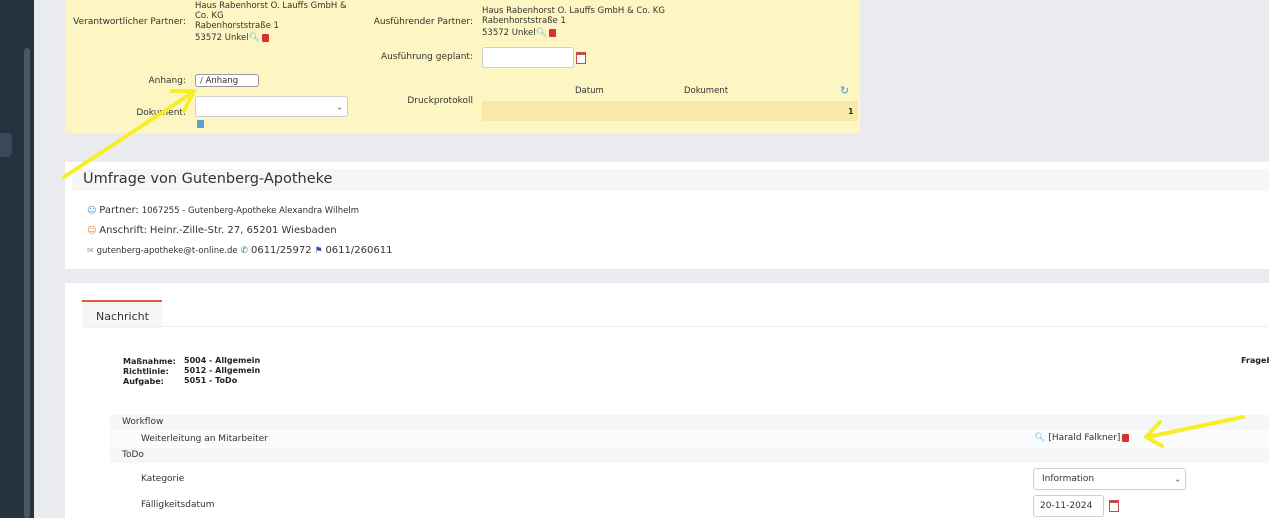 Image resolution: width=1269 pixels, height=518 pixels. I want to click on sidebar-active-item, so click(6, 145).